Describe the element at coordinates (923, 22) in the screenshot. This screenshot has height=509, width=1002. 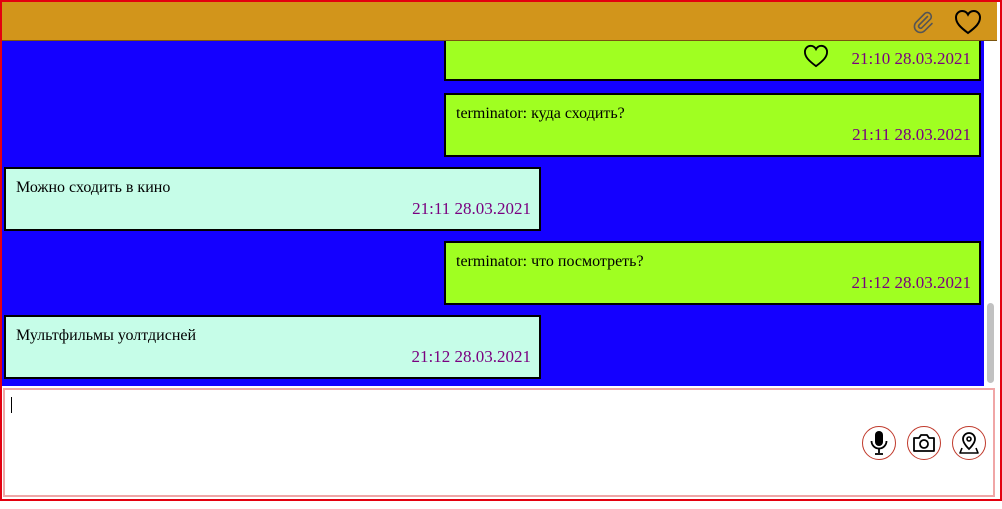
I see `paperclip-icon` at that location.